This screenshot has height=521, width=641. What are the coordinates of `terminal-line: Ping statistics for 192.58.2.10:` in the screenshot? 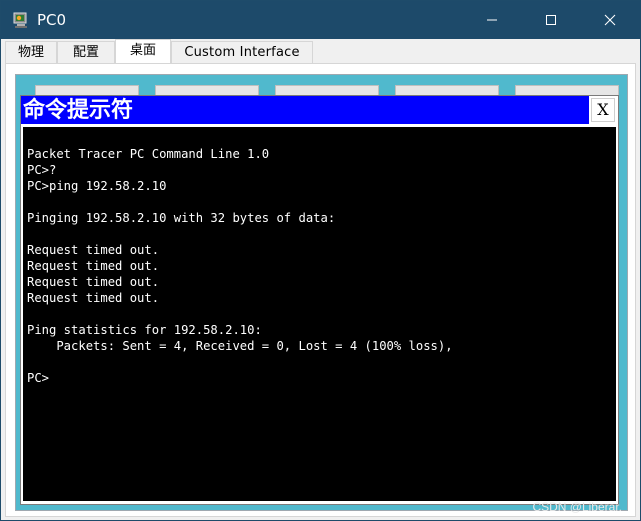 It's located at (144, 330).